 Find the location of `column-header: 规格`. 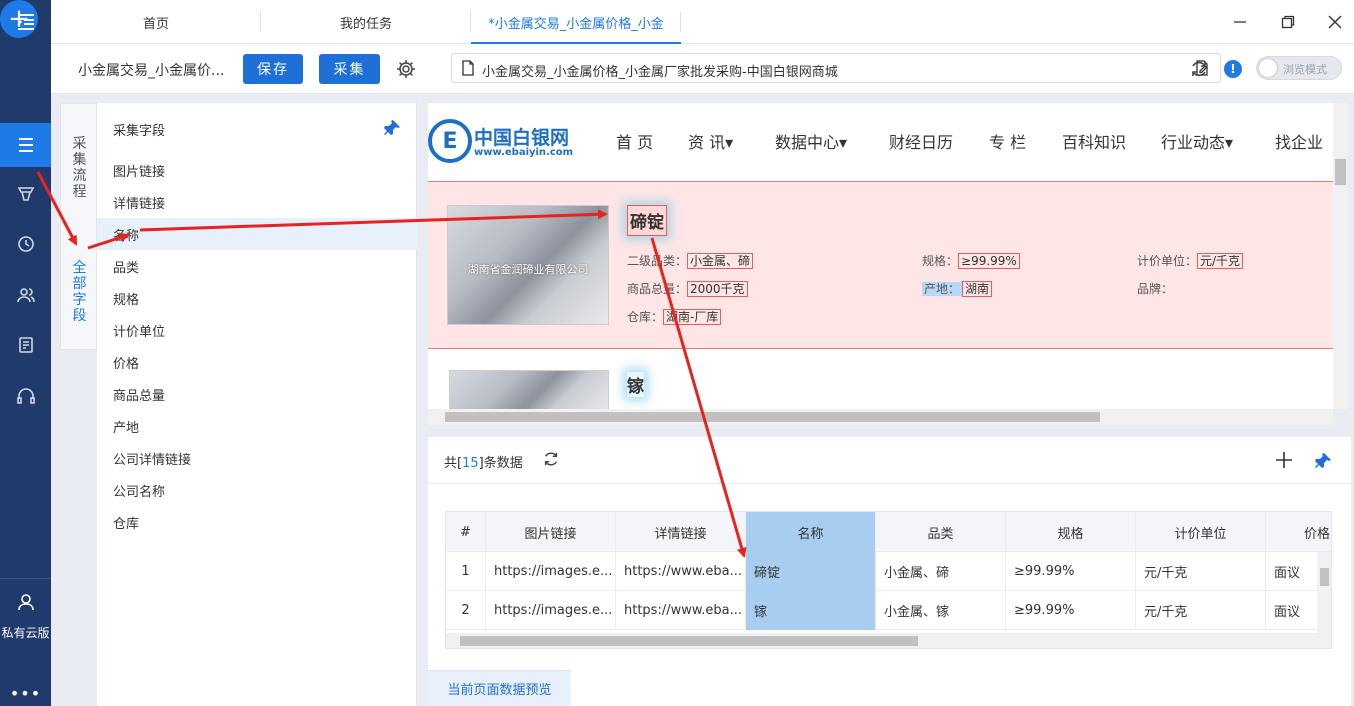

column-header: 规格 is located at coordinates (1071, 532).